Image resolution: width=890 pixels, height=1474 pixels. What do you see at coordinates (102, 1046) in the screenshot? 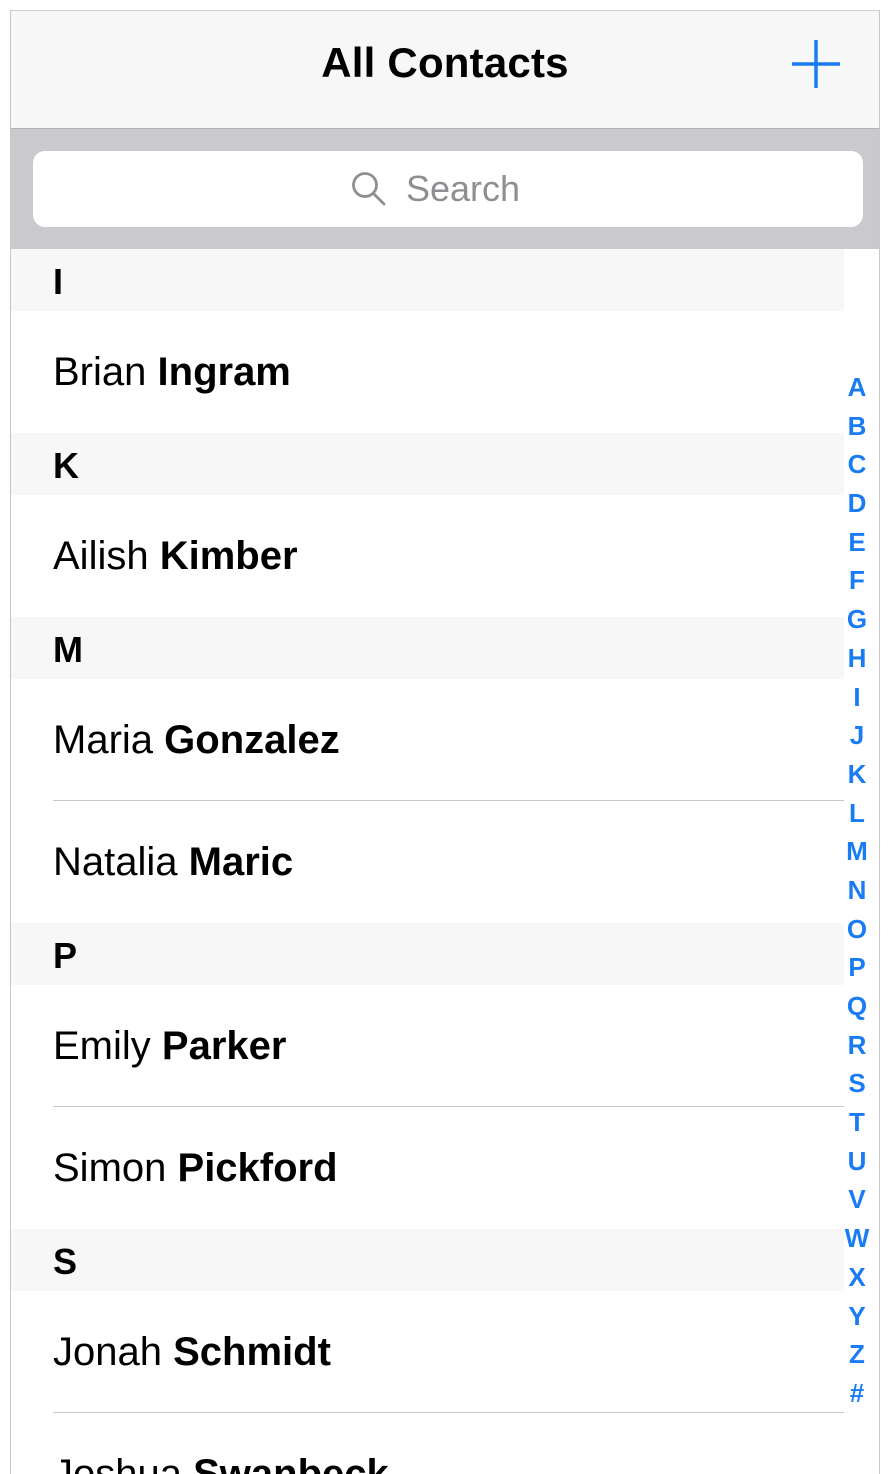
I see `contact-first-name: Emily` at bounding box center [102, 1046].